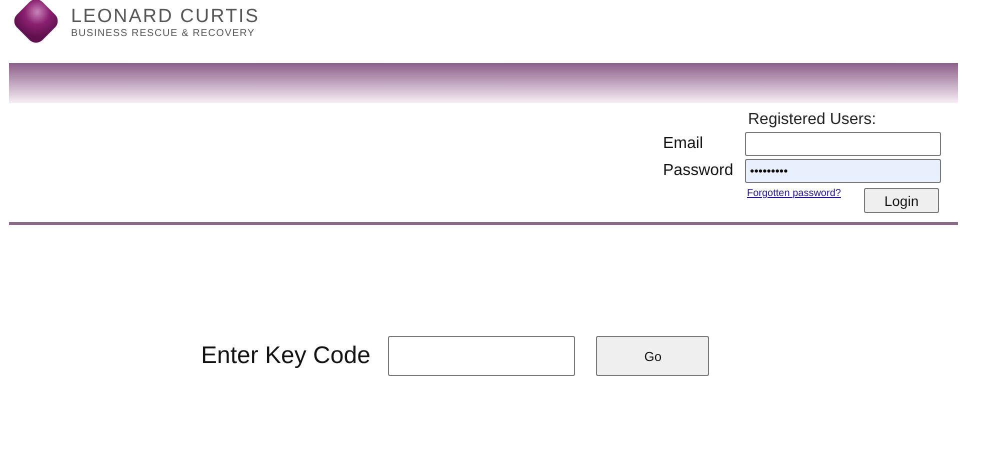  I want to click on company-tagline: BUSINESS RESCUE & RECOVERY, so click(163, 34).